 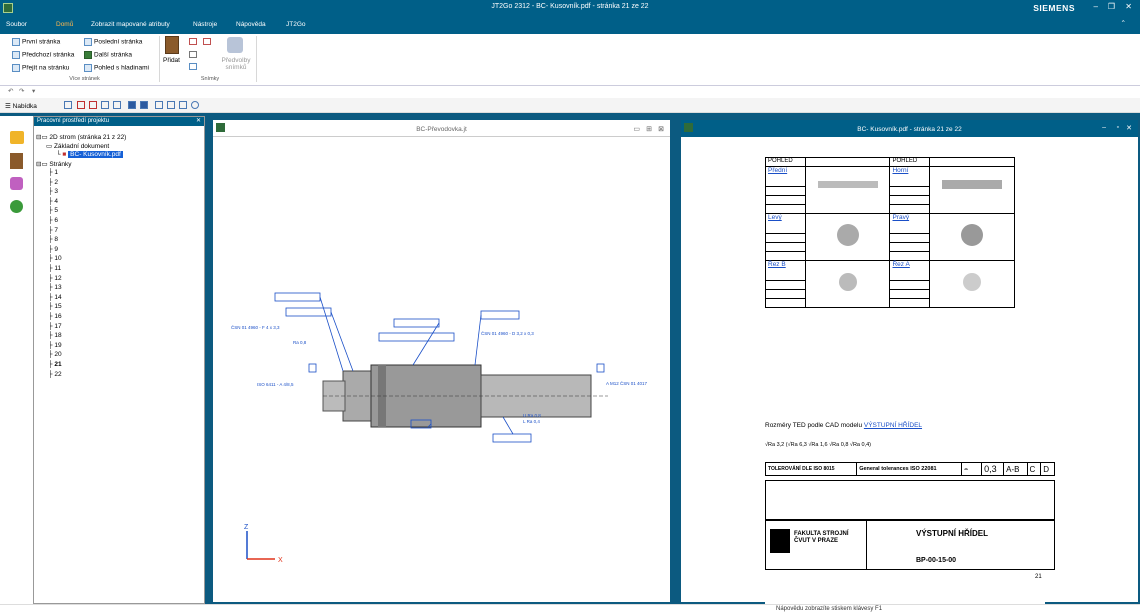 What do you see at coordinates (55, 345) in the screenshot?
I see `tree-page-item: ├ 19` at bounding box center [55, 345].